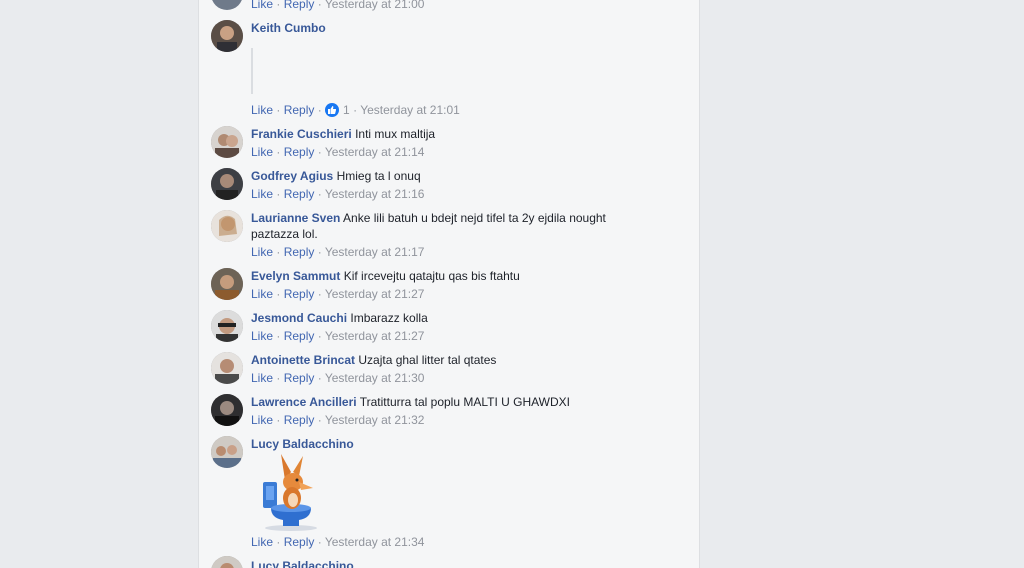 The image size is (1024, 568). I want to click on comment-actions: Like · Reply · Yesterday at 21:30, so click(338, 378).